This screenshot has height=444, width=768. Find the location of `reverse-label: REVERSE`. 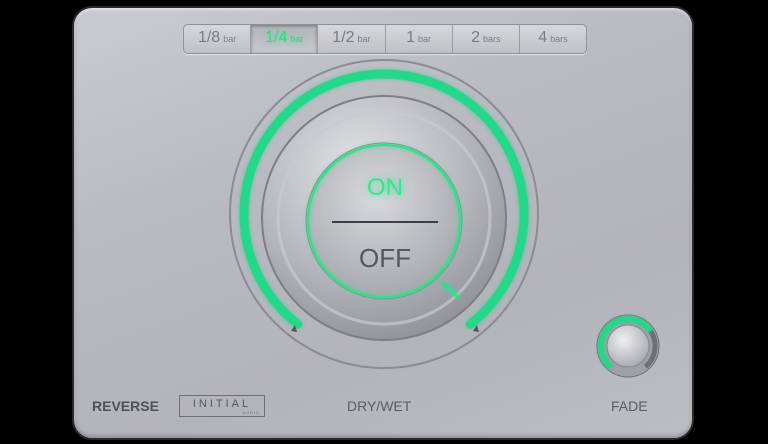

reverse-label: REVERSE is located at coordinates (125, 406).